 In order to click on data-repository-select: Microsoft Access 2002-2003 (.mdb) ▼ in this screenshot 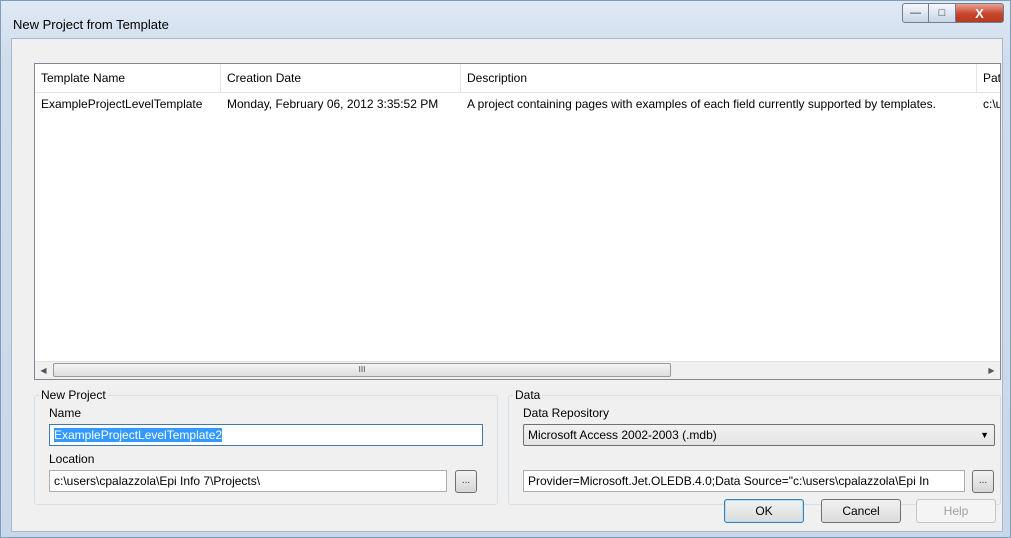, I will do `click(759, 435)`.